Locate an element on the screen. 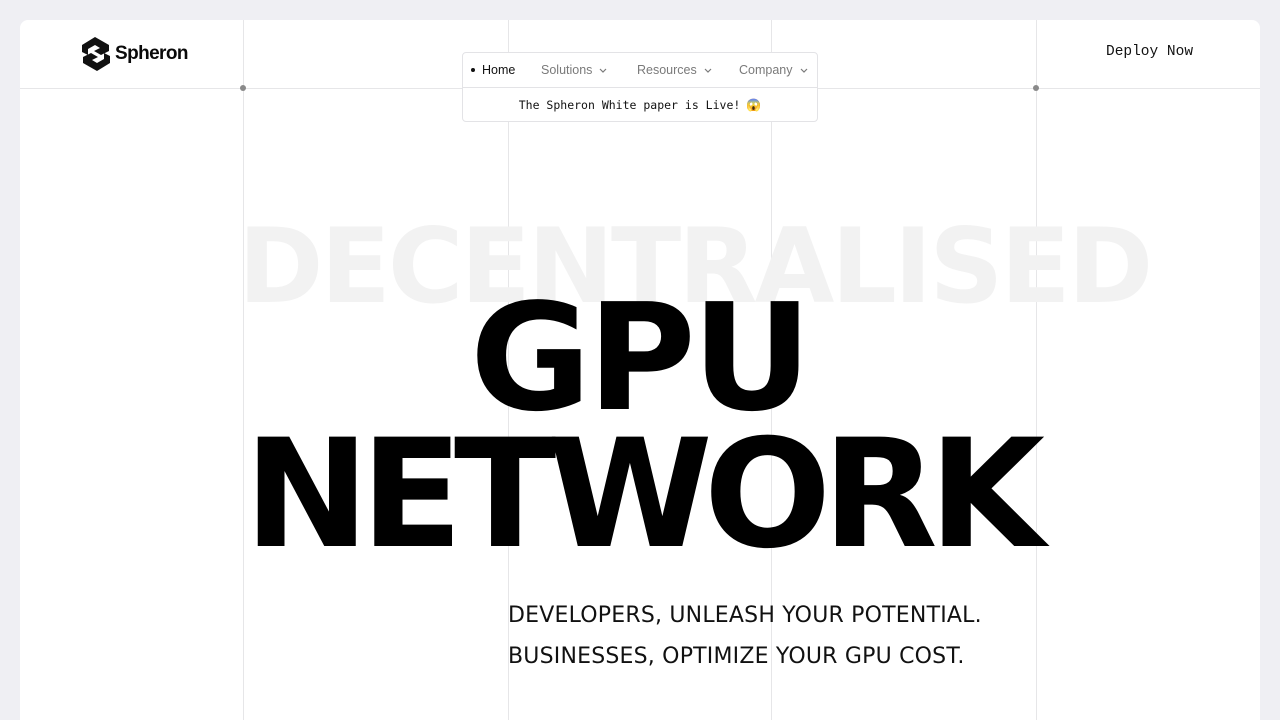 The height and width of the screenshot is (720, 1280). nav-item-home: Home is located at coordinates (506, 70).